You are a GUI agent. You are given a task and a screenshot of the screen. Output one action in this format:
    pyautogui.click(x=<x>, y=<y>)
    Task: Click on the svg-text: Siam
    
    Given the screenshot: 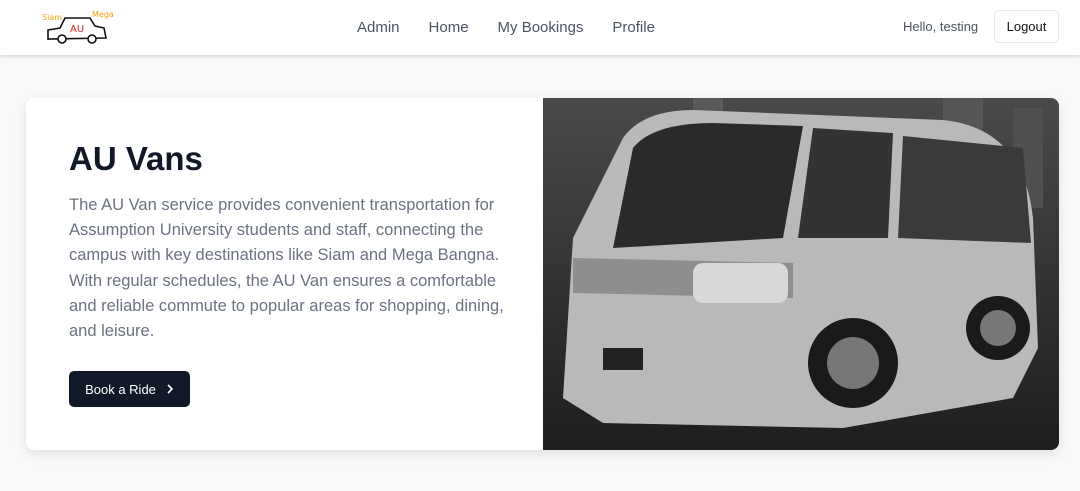 What is the action you would take?
    pyautogui.click(x=52, y=17)
    